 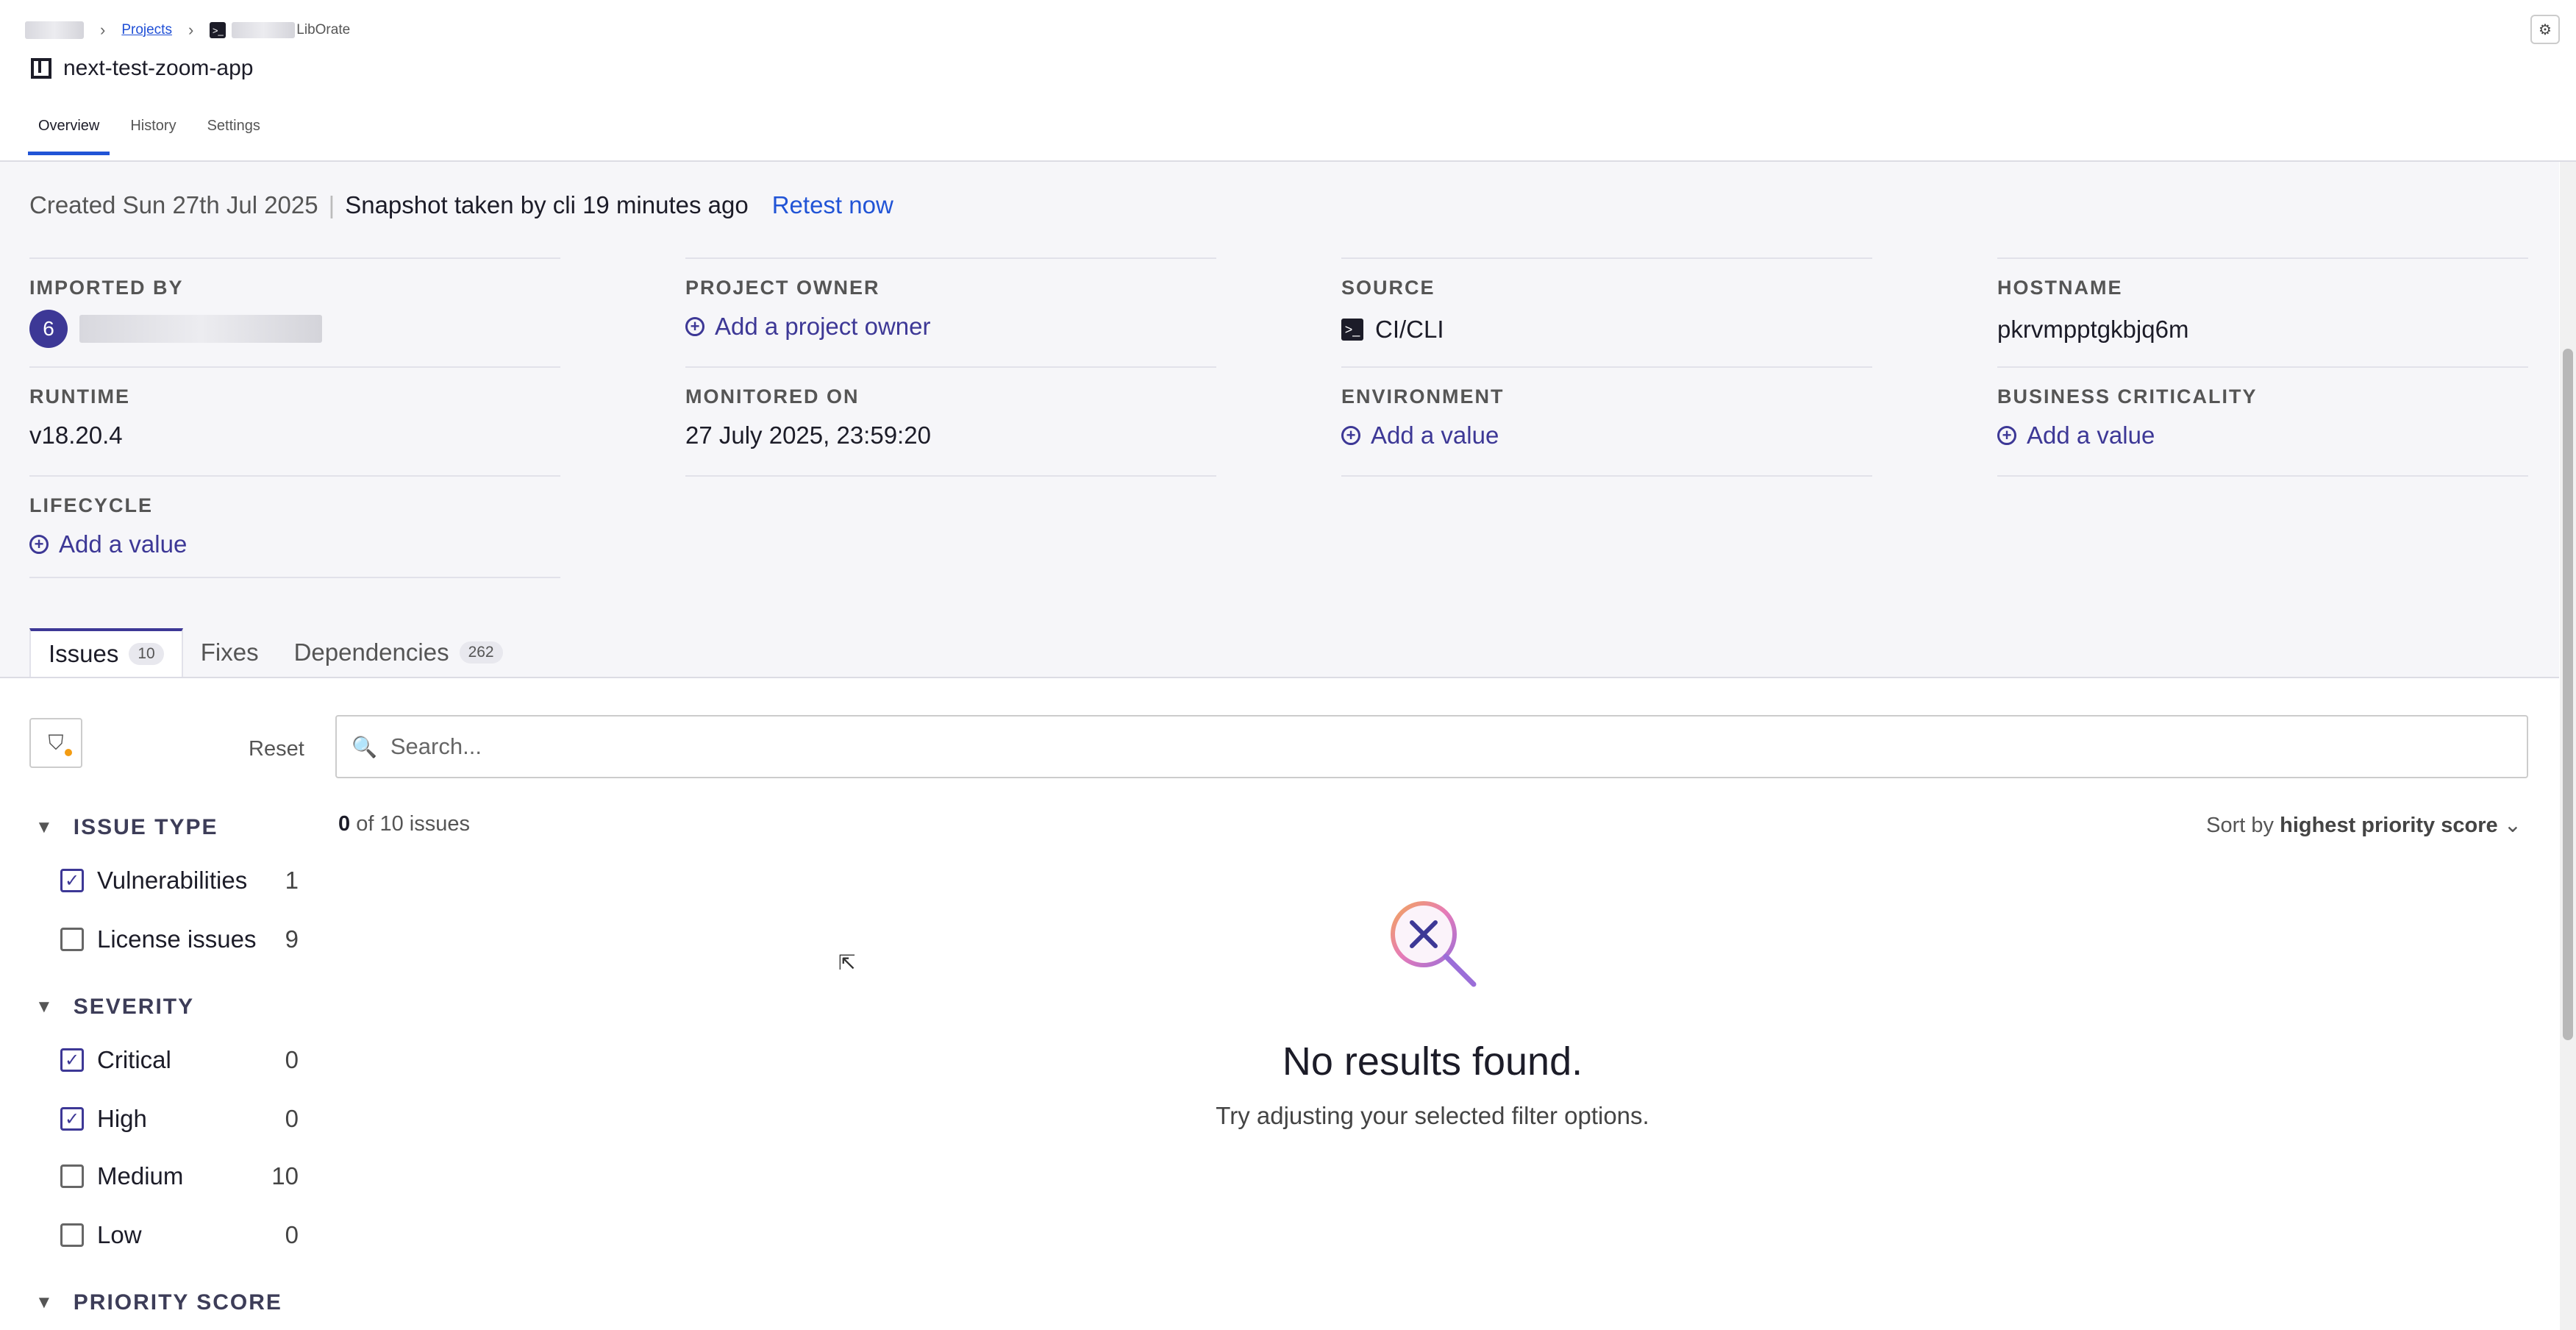 What do you see at coordinates (72, 880) in the screenshot?
I see `checkbox-checked: ✓` at bounding box center [72, 880].